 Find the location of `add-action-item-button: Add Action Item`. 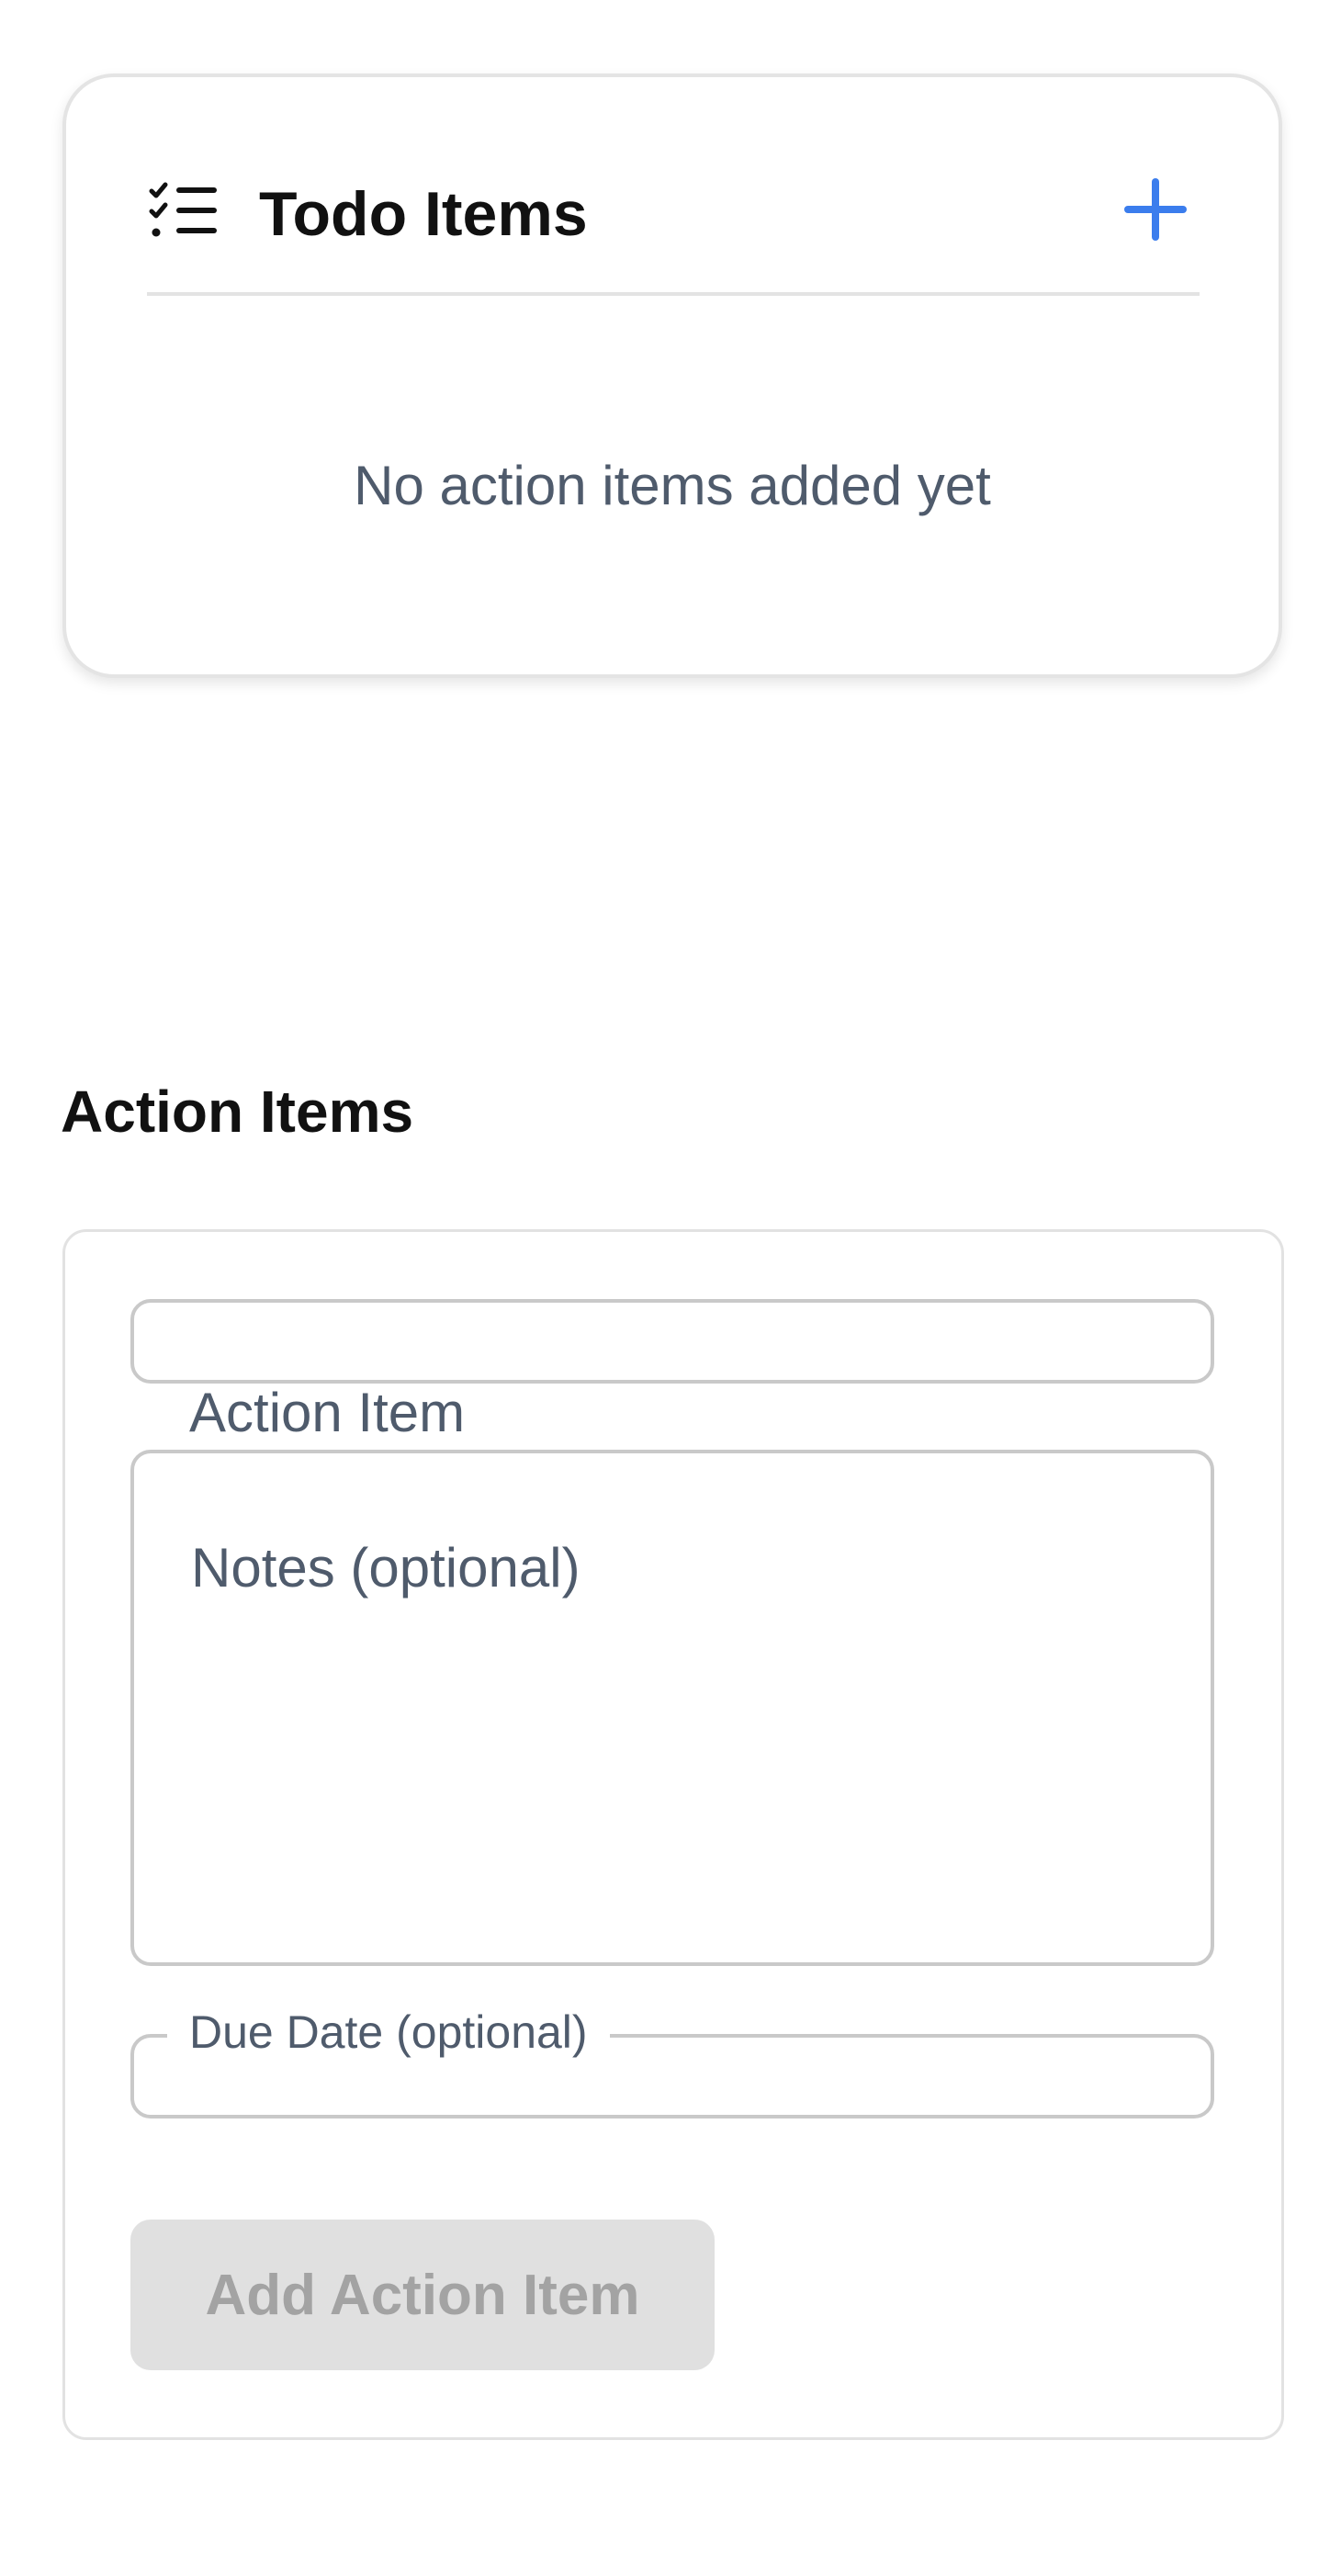

add-action-item-button: Add Action Item is located at coordinates (422, 2295).